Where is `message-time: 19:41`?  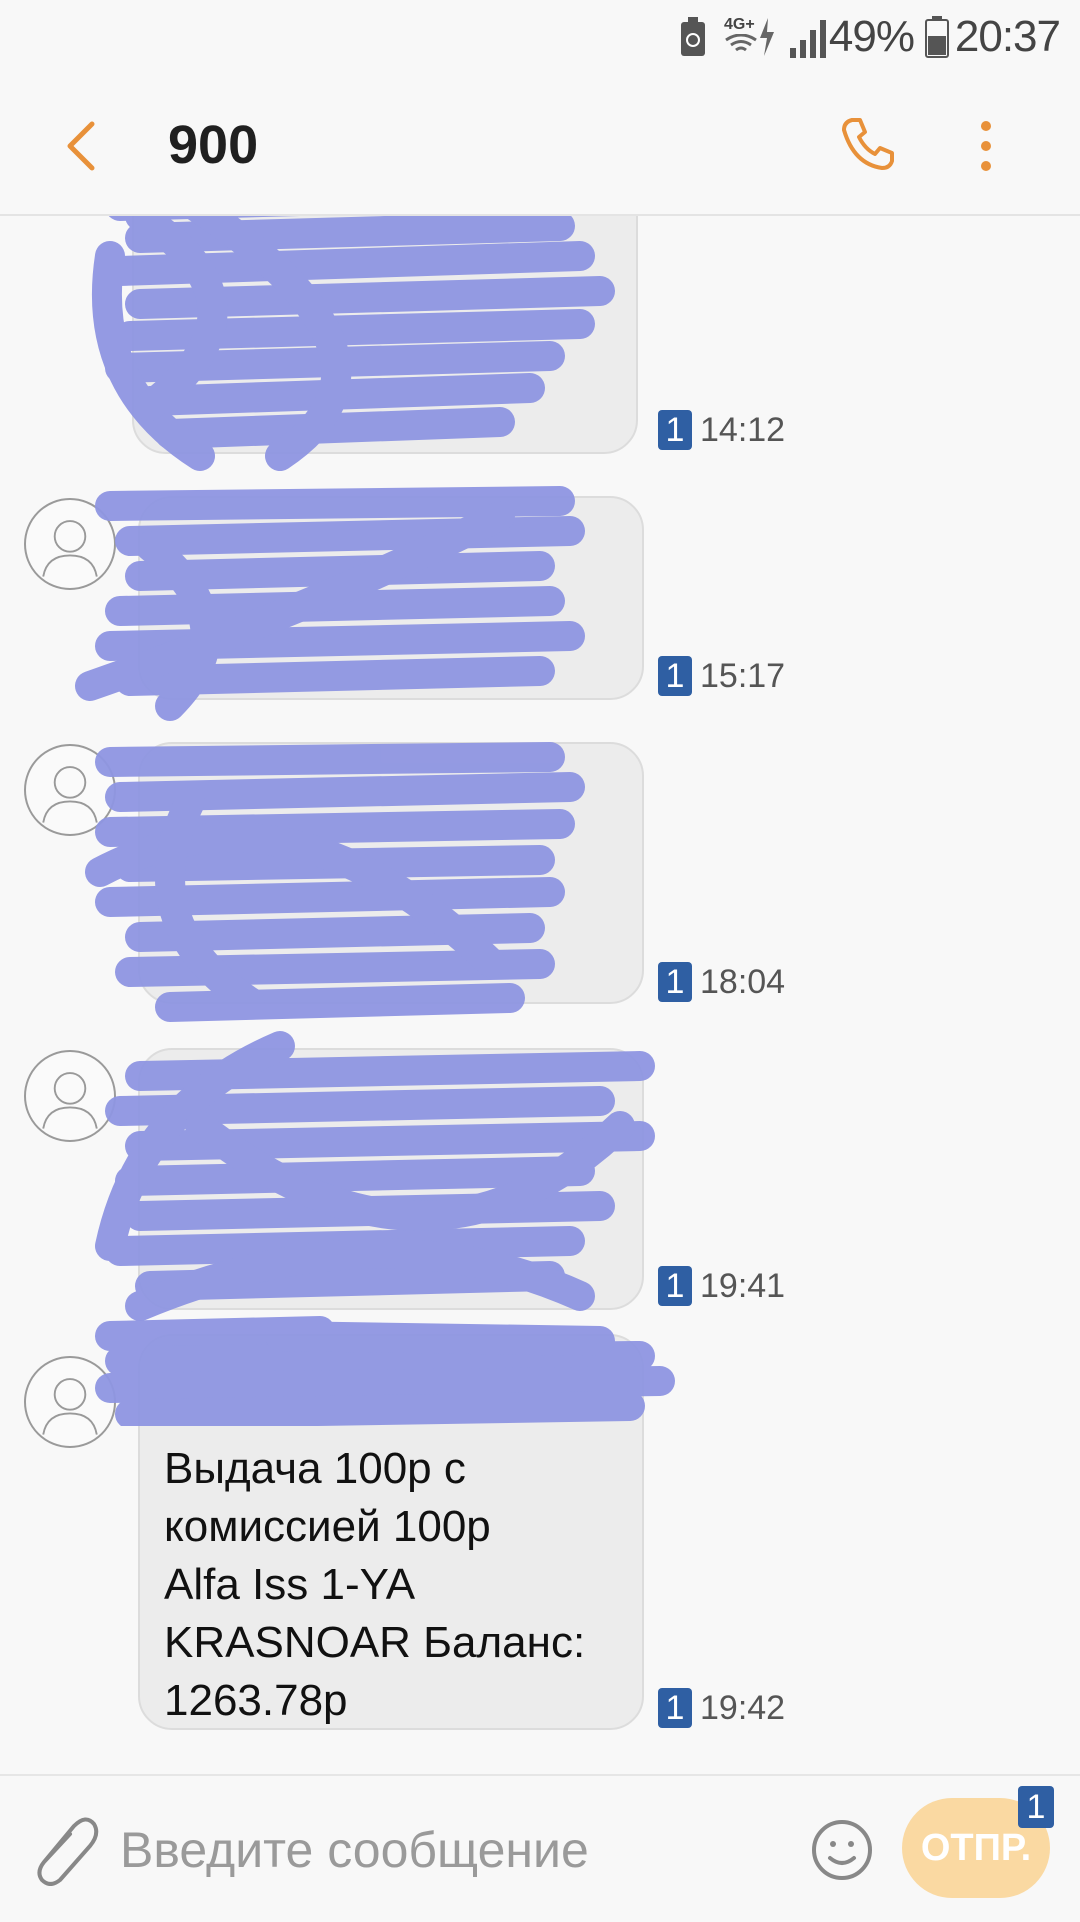
message-time: 19:41 is located at coordinates (743, 1286).